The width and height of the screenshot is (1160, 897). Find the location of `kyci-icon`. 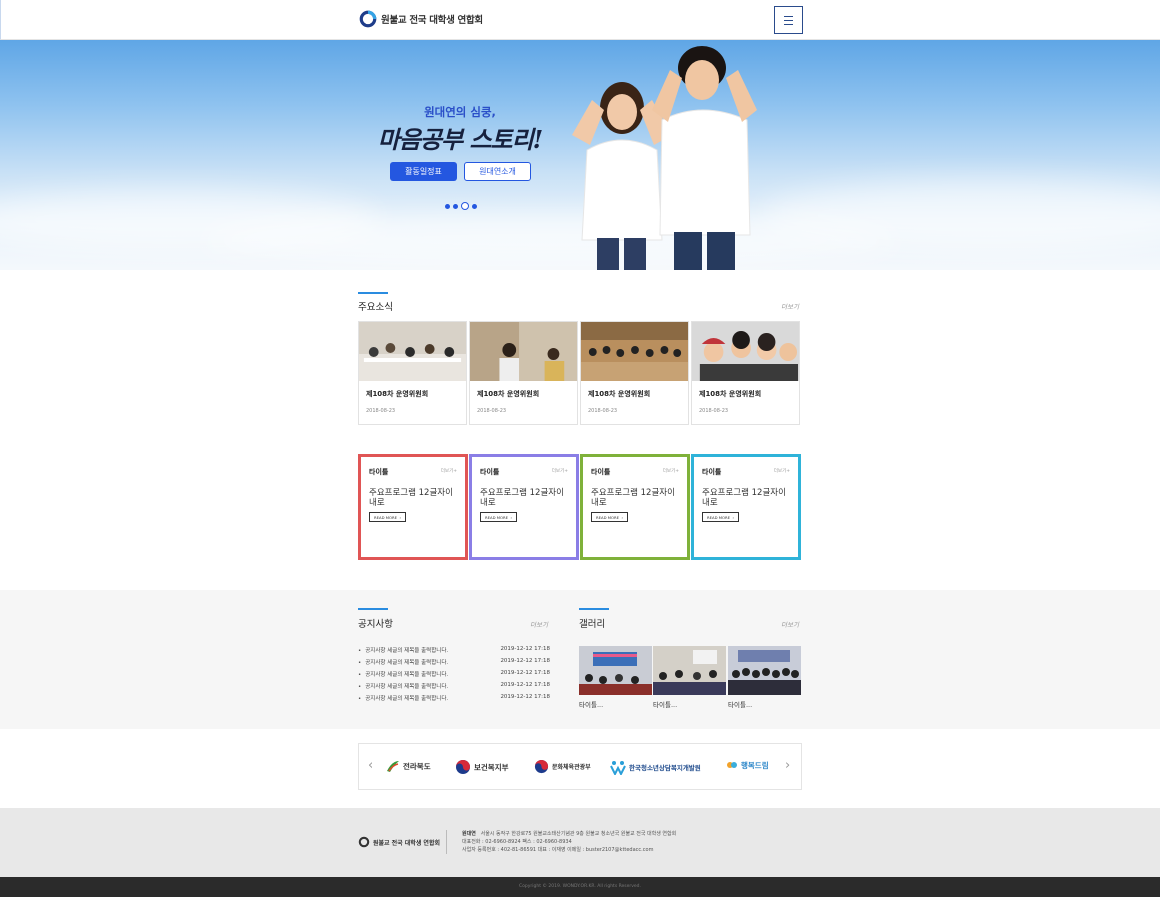

kyci-icon is located at coordinates (618, 768).